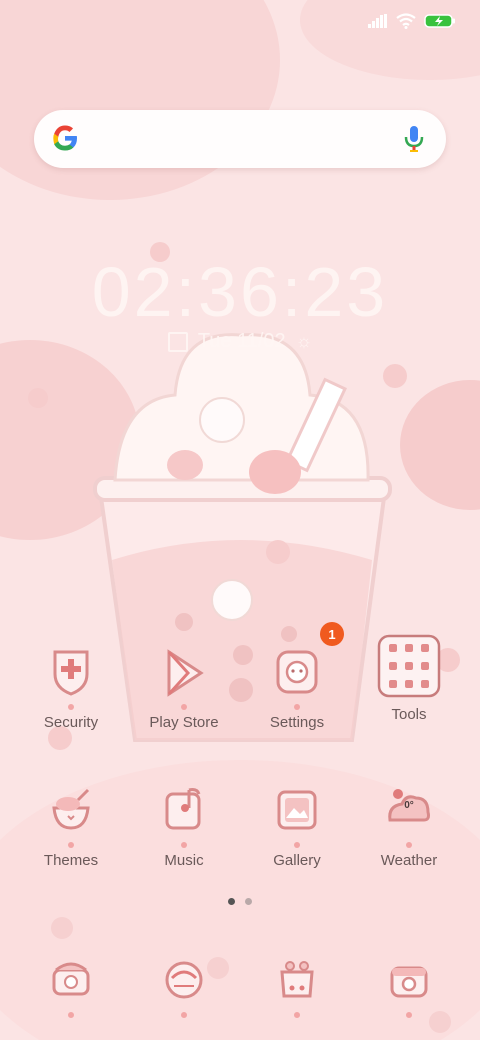 This screenshot has height=1040, width=480. What do you see at coordinates (184, 860) in the screenshot?
I see `app-label: Music` at bounding box center [184, 860].